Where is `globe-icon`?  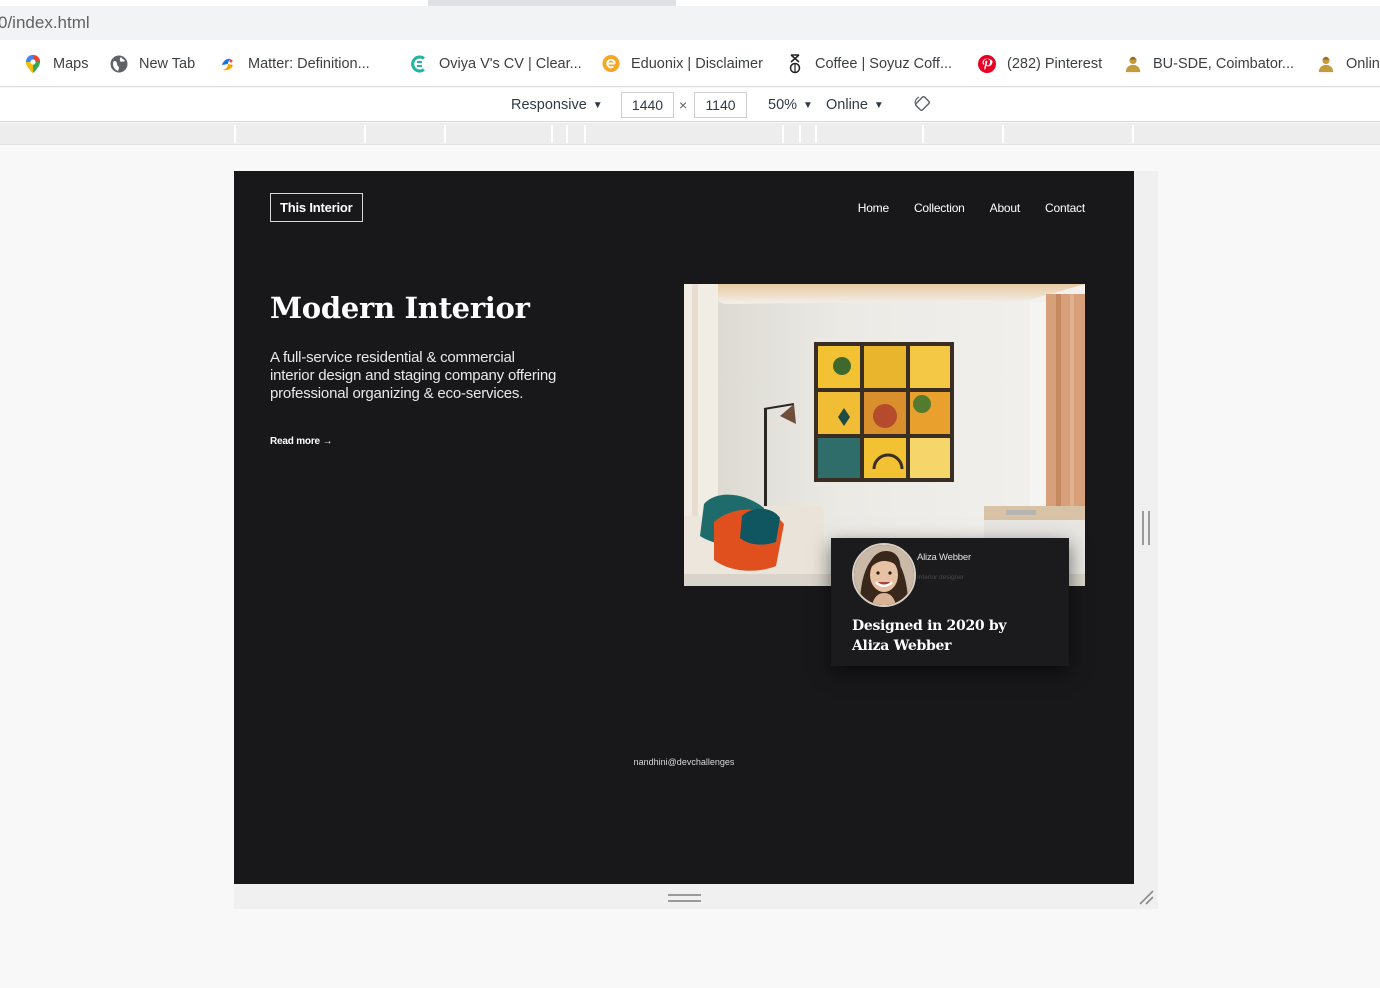
globe-icon is located at coordinates (119, 64).